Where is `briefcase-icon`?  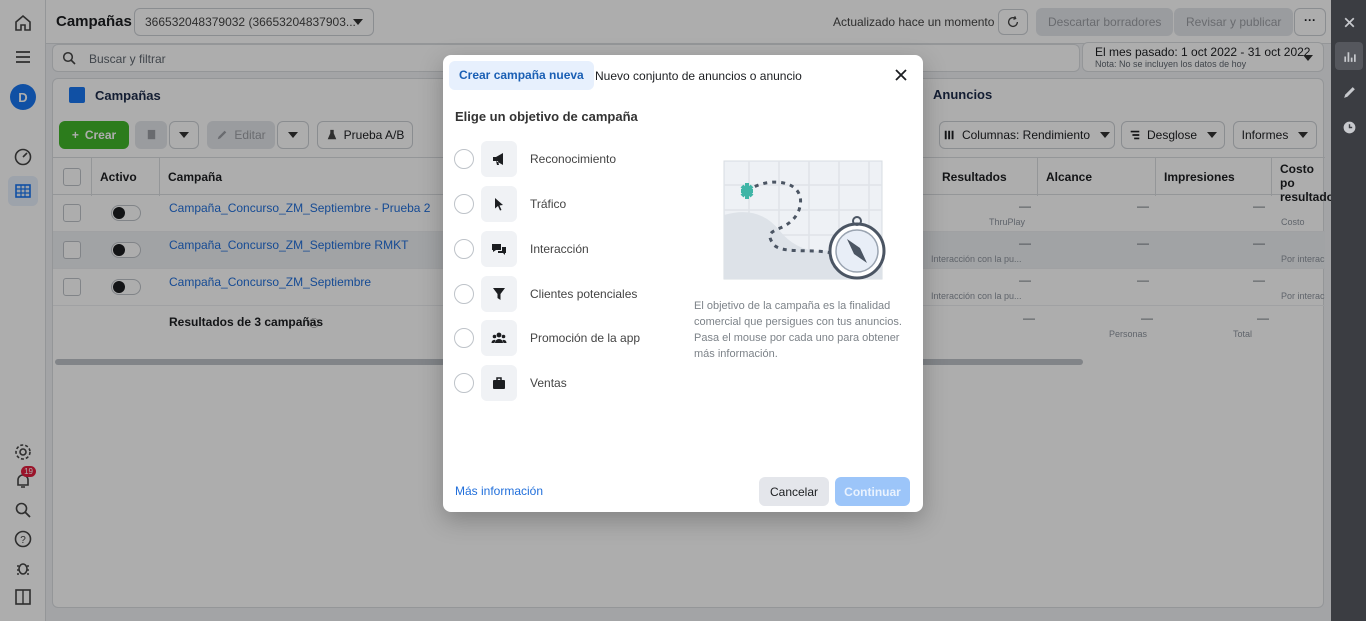 briefcase-icon is located at coordinates (499, 383).